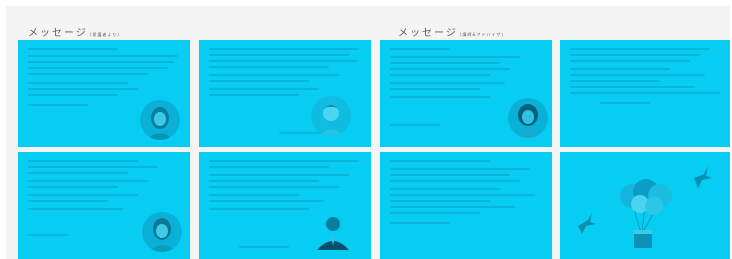  What do you see at coordinates (331, 116) in the screenshot?
I see `portrait-child-icon` at bounding box center [331, 116].